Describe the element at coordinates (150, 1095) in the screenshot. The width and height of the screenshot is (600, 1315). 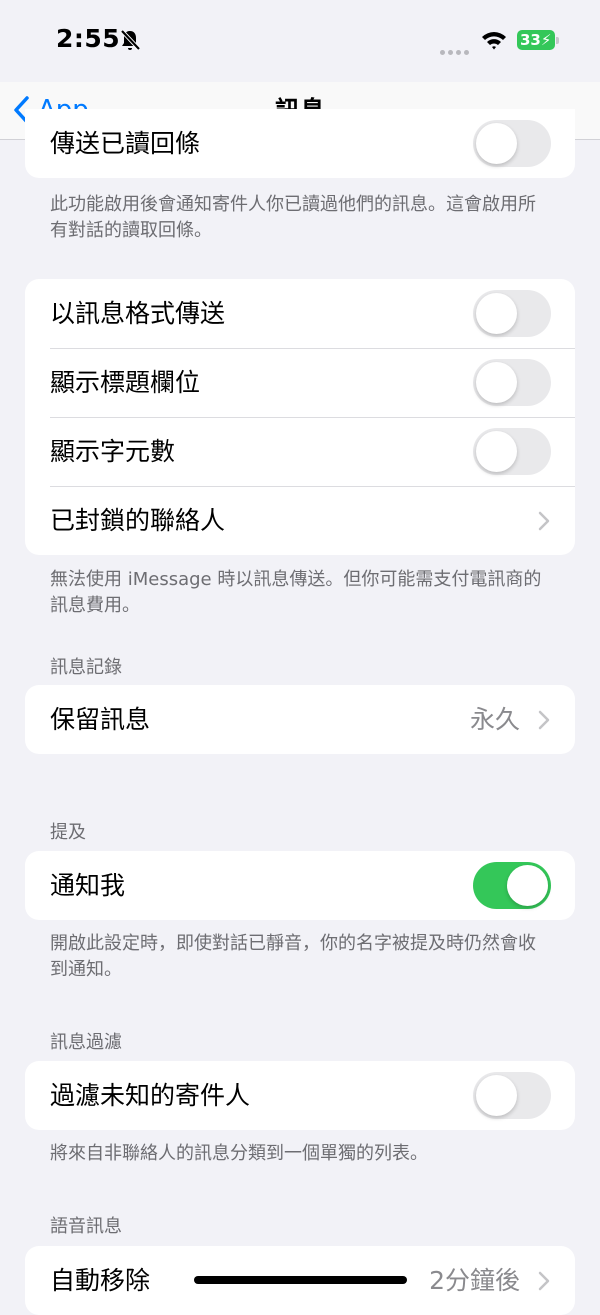
I see `filter-unknown-senders-label: 過濾未知的寄件人` at that location.